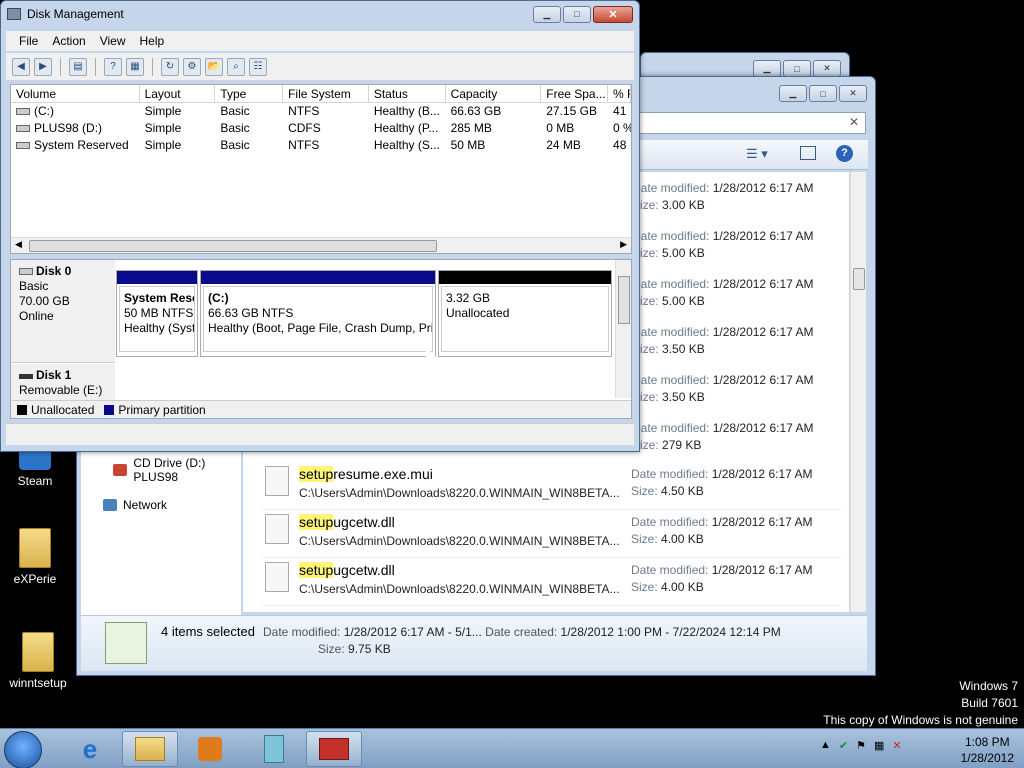  Describe the element at coordinates (347, 570) in the screenshot. I see `file-name: setupugcetw.dll` at that location.